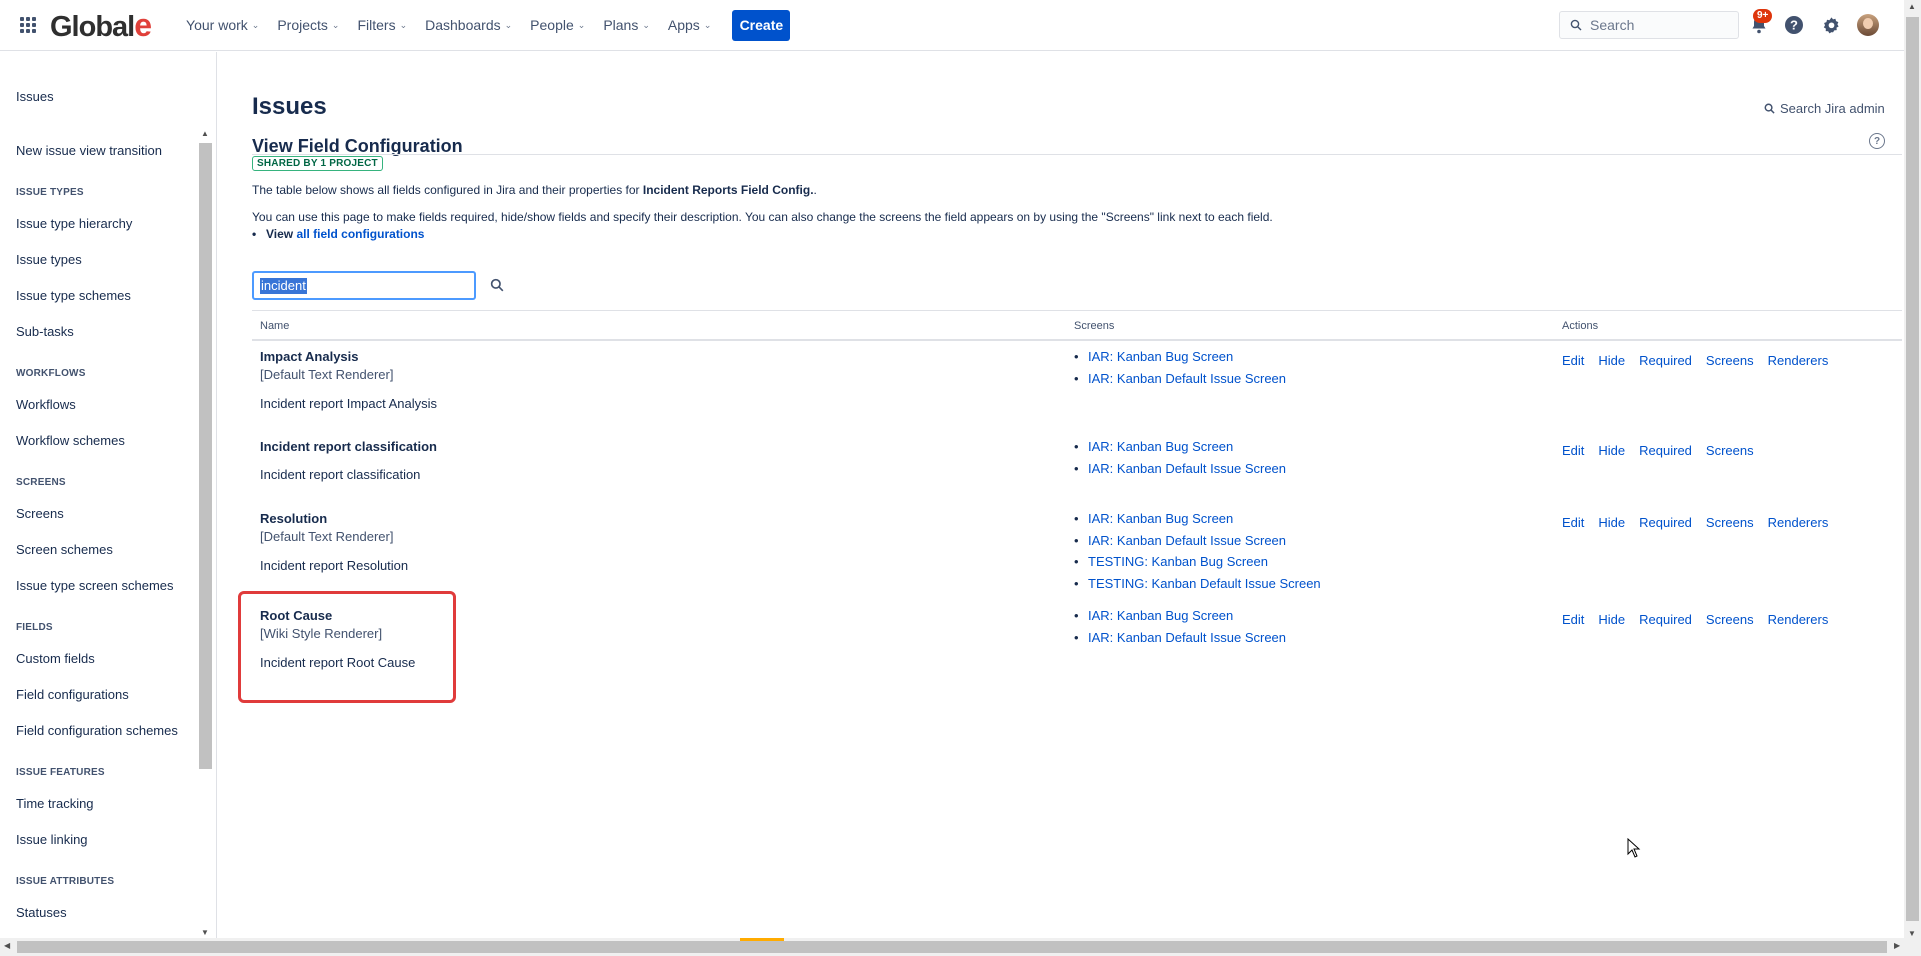 The height and width of the screenshot is (956, 1921). What do you see at coordinates (289, 106) in the screenshot?
I see `page-title: Issues` at bounding box center [289, 106].